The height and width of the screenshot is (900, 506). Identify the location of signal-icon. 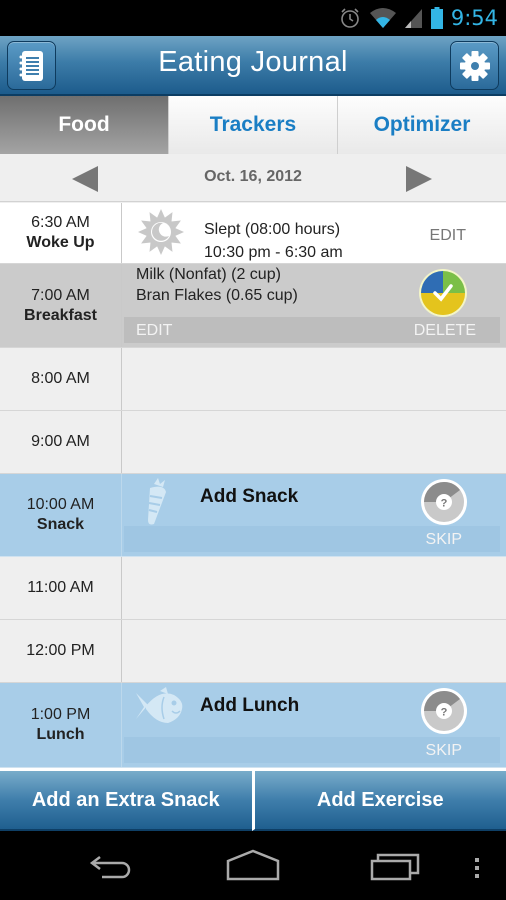
(413, 18).